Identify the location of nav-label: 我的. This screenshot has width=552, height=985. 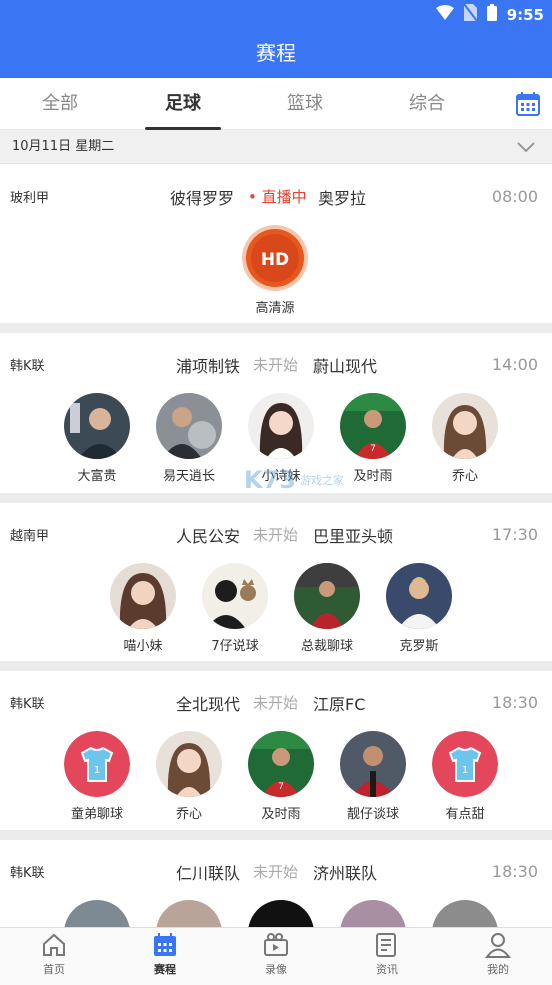
(498, 969).